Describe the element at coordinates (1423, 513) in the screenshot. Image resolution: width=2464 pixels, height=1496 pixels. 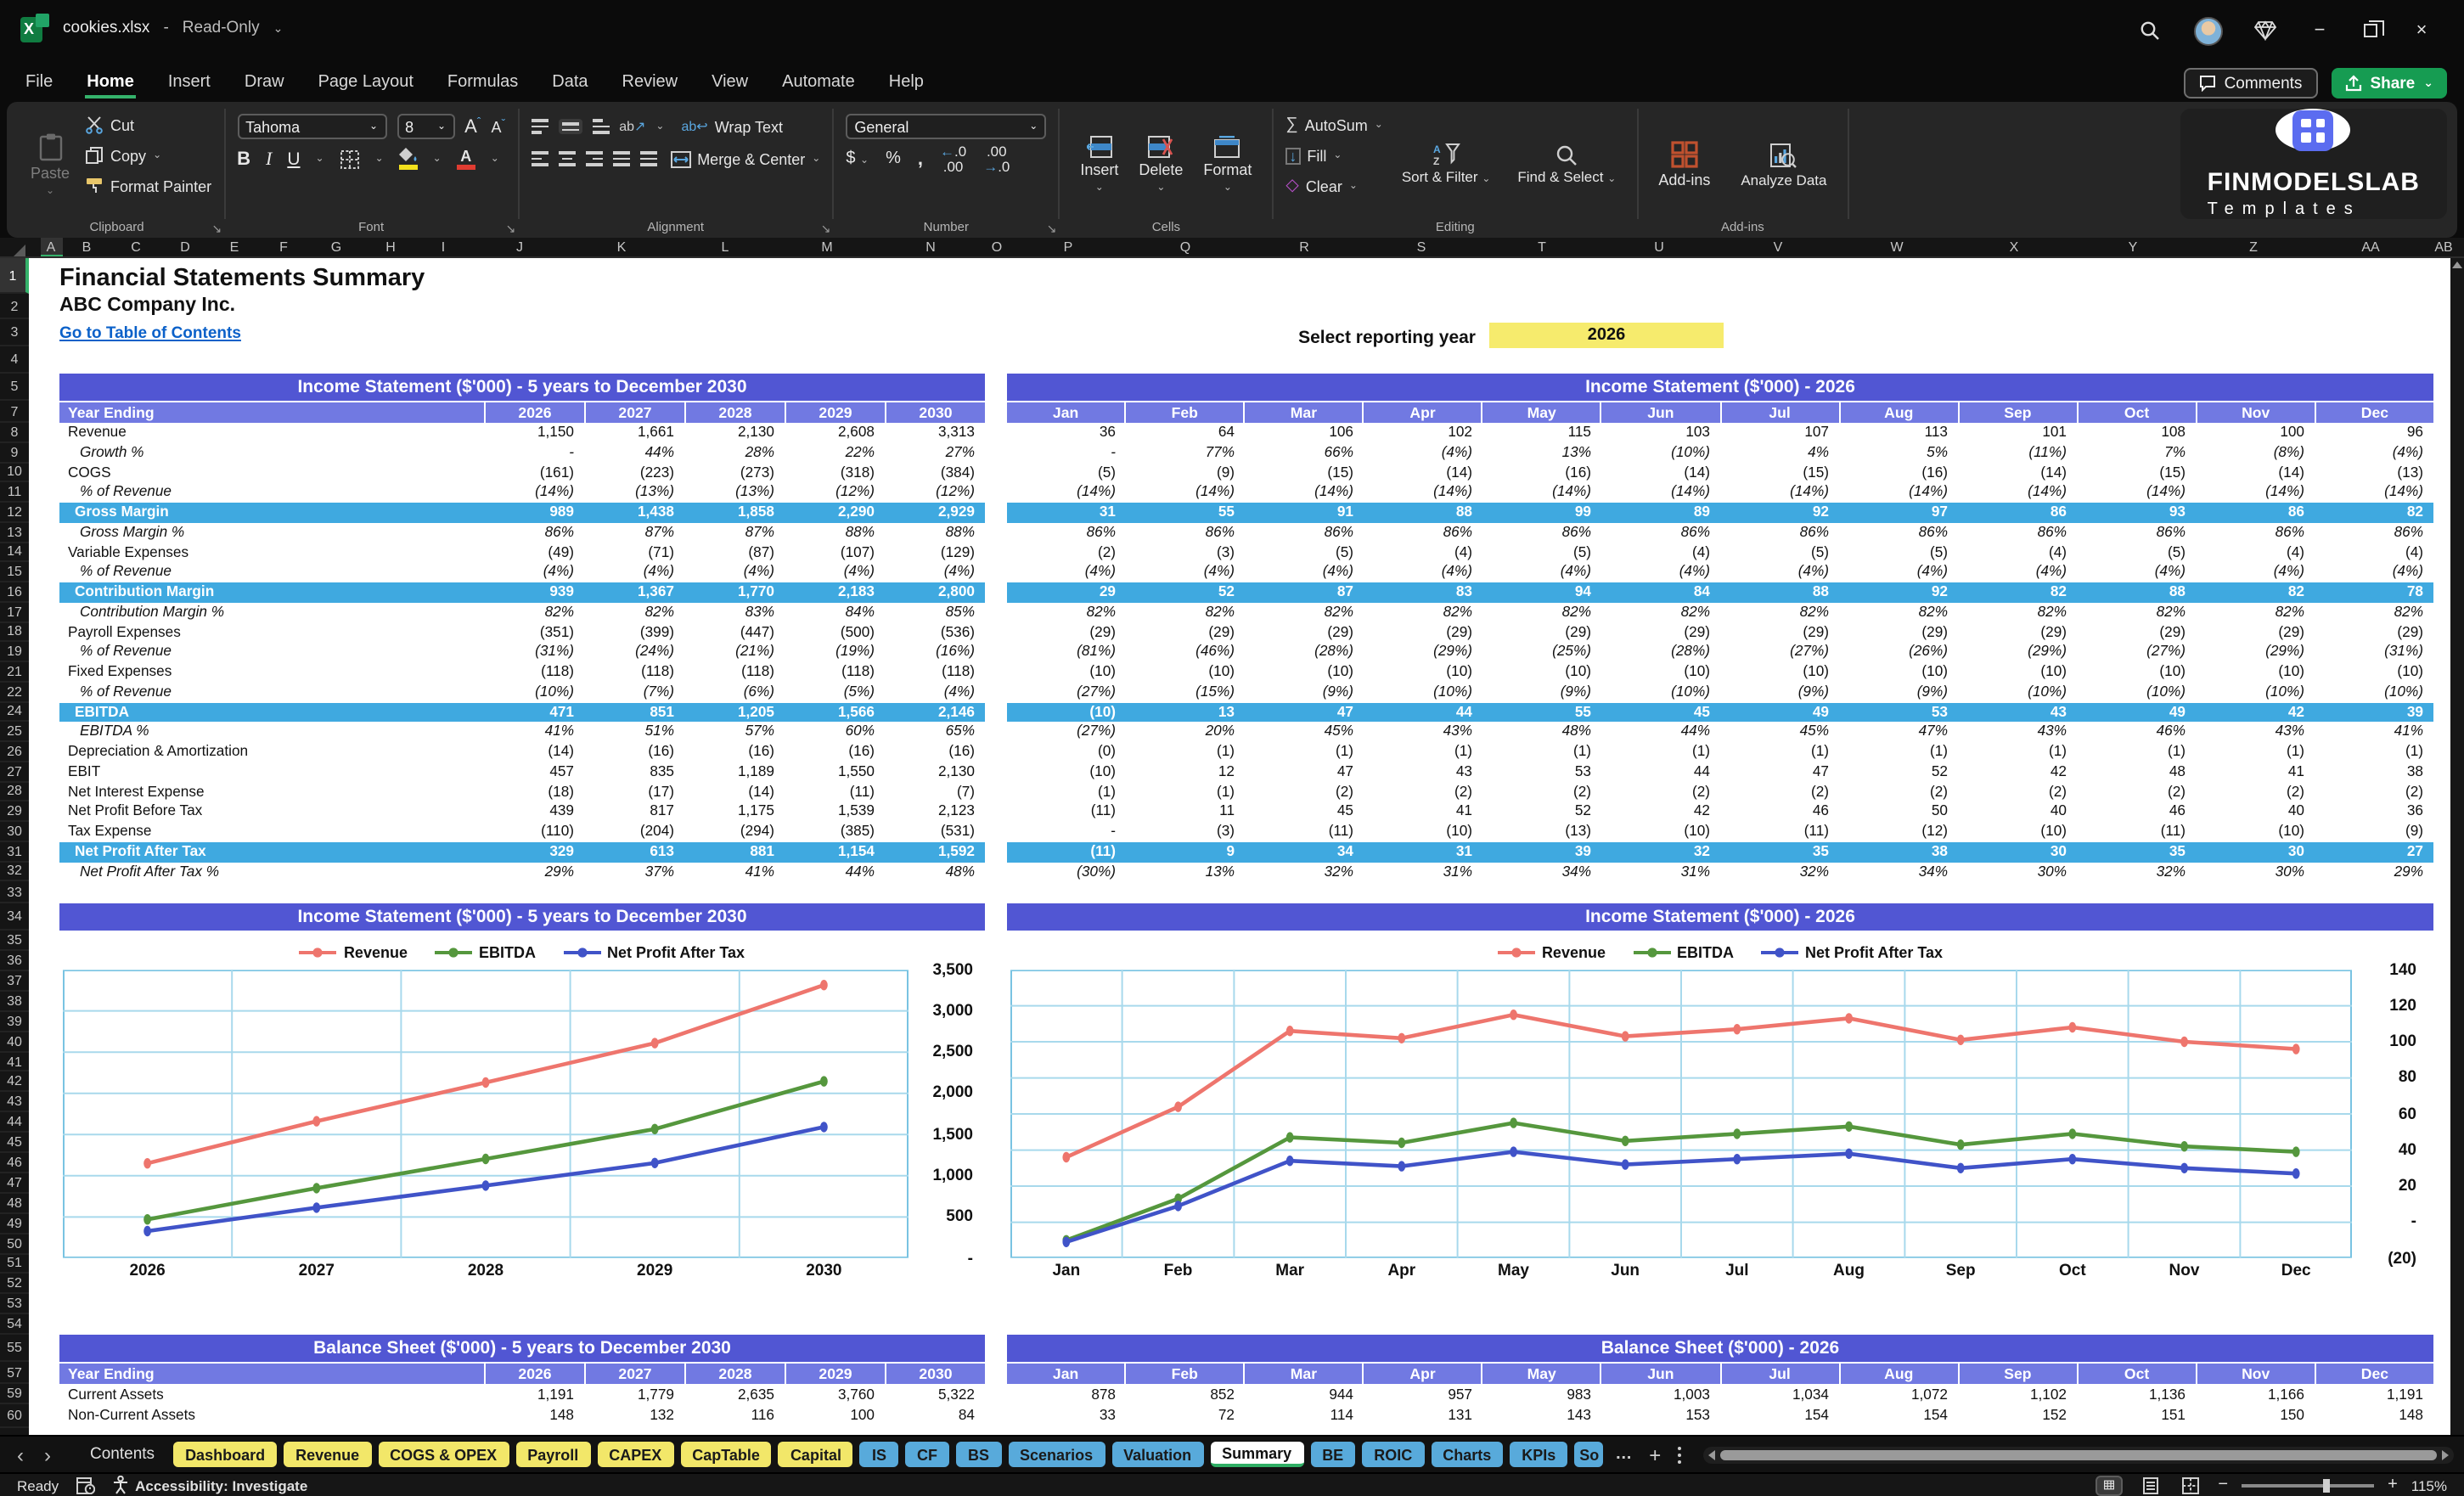
I see `cell-value: 88` at that location.